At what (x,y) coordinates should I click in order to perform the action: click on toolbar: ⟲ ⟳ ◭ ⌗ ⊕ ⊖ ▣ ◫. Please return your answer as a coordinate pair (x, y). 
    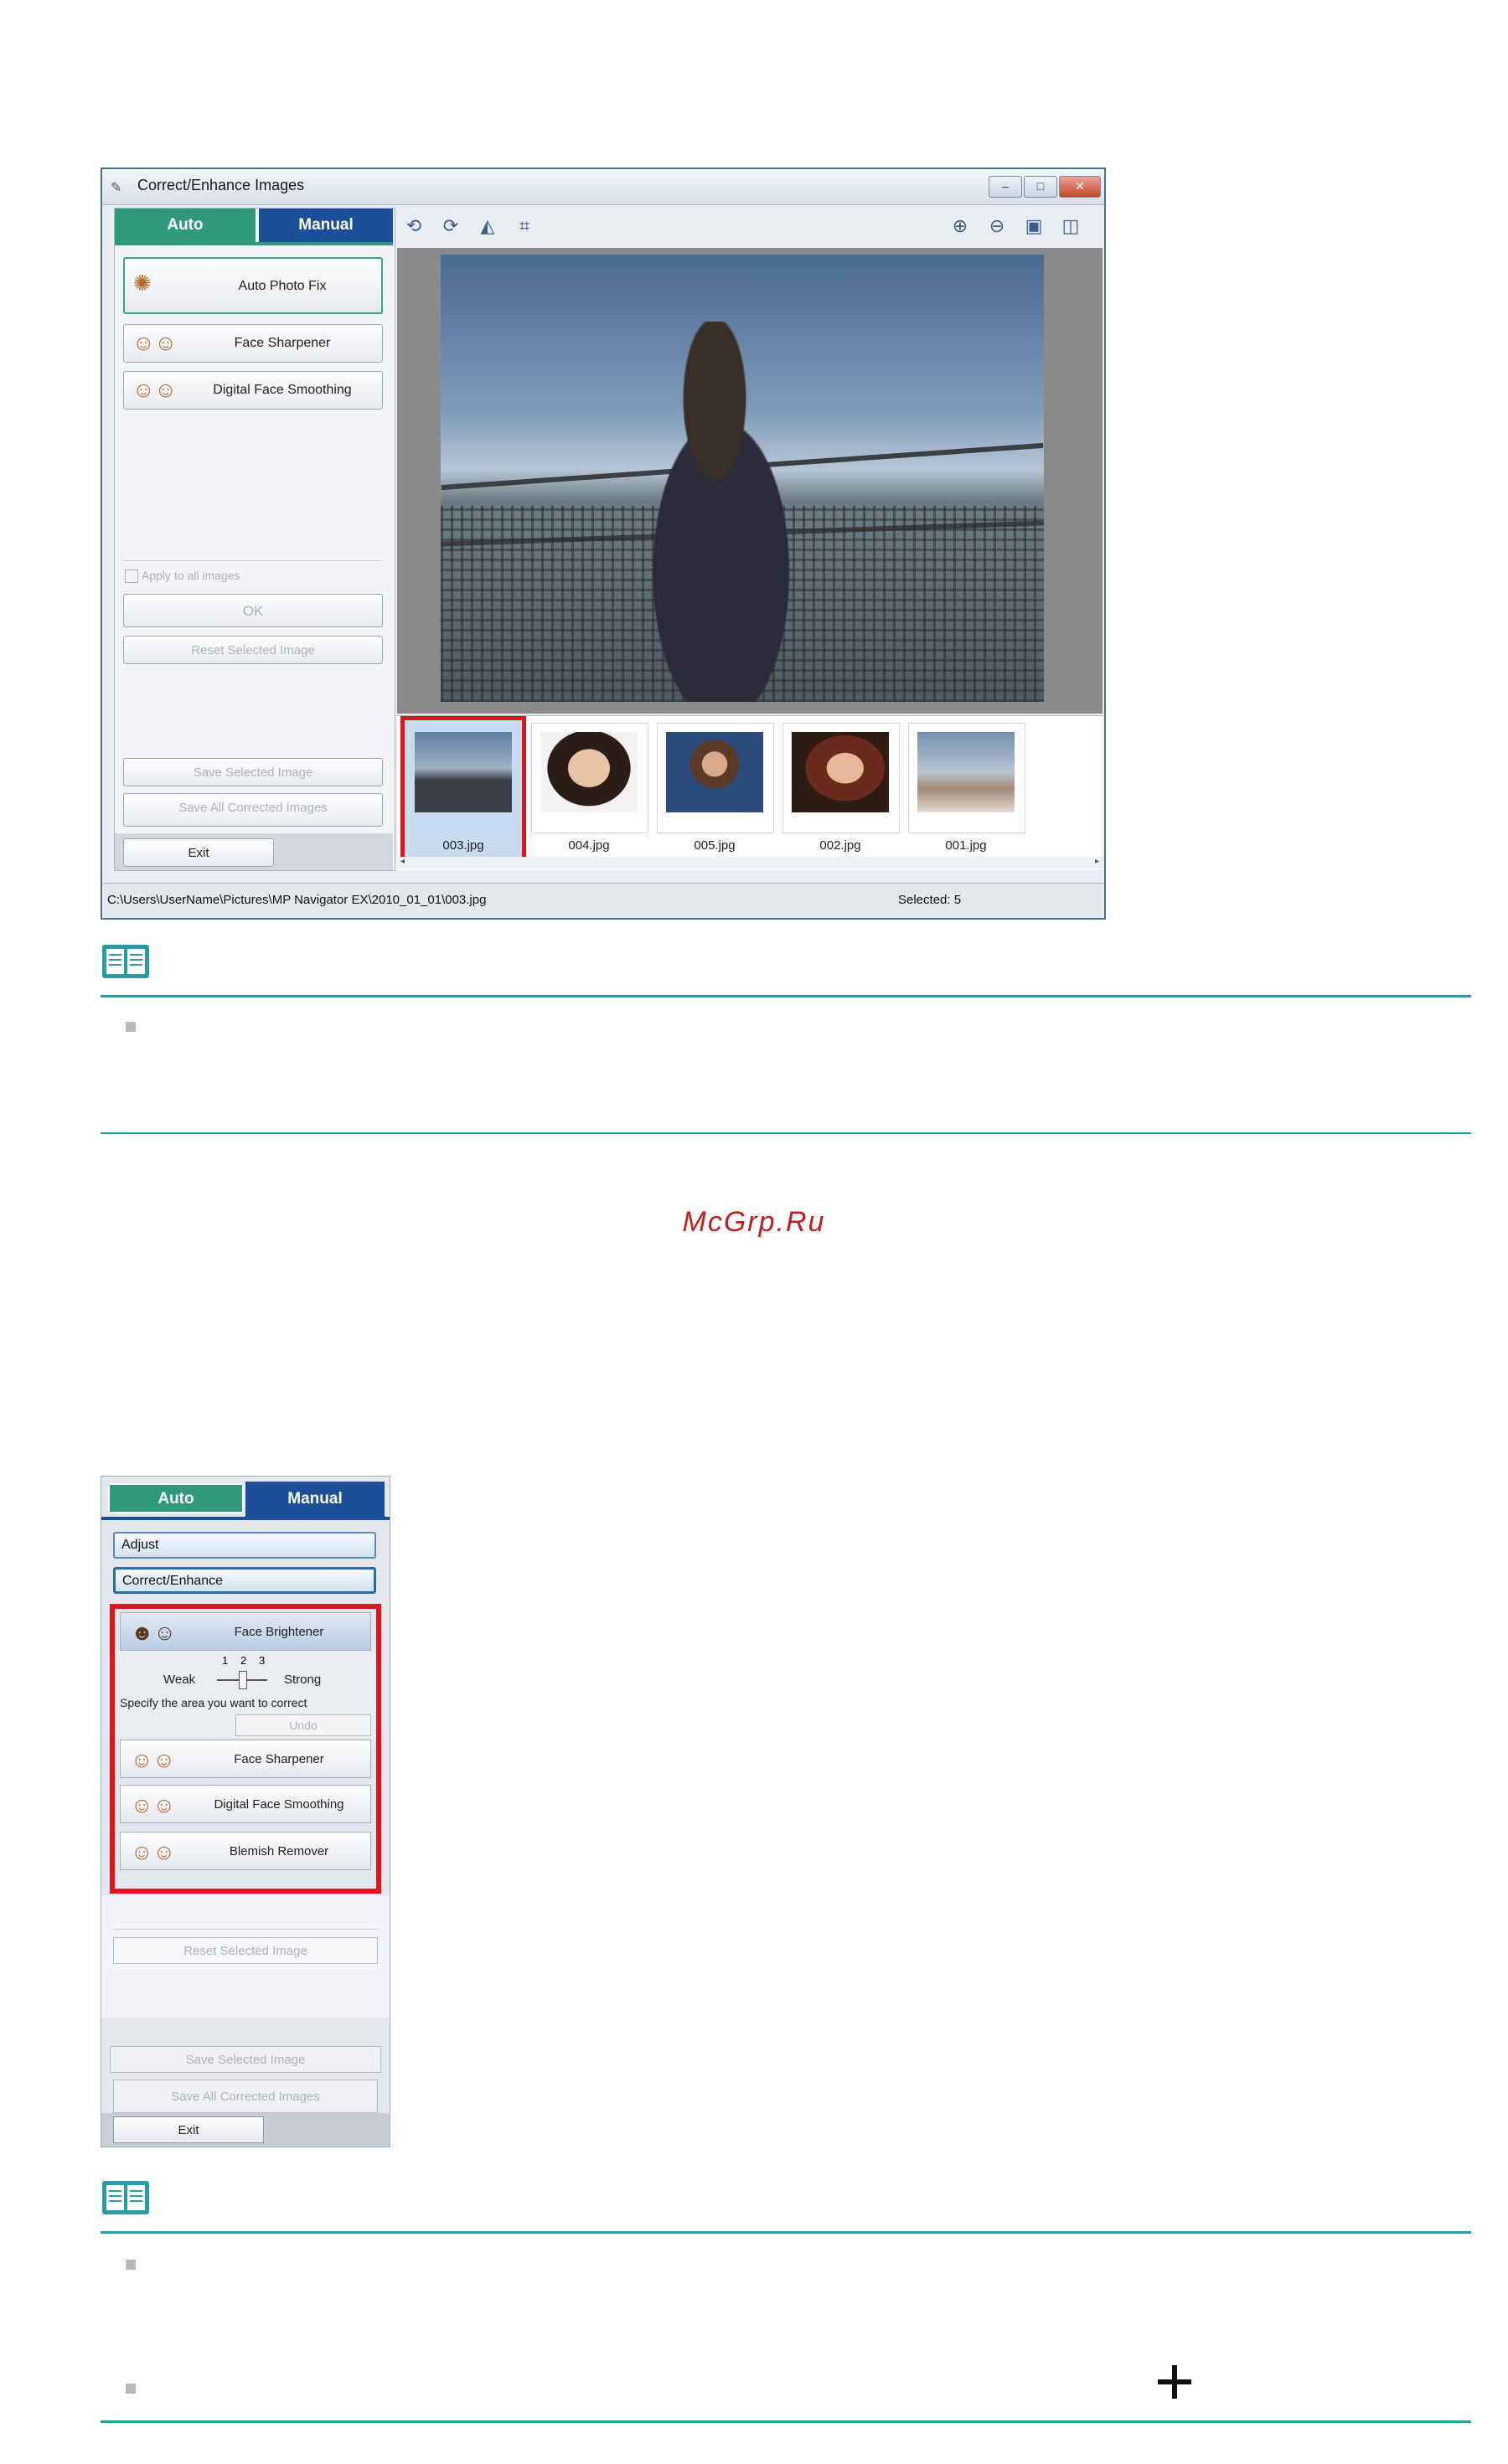
    Looking at the image, I should click on (750, 227).